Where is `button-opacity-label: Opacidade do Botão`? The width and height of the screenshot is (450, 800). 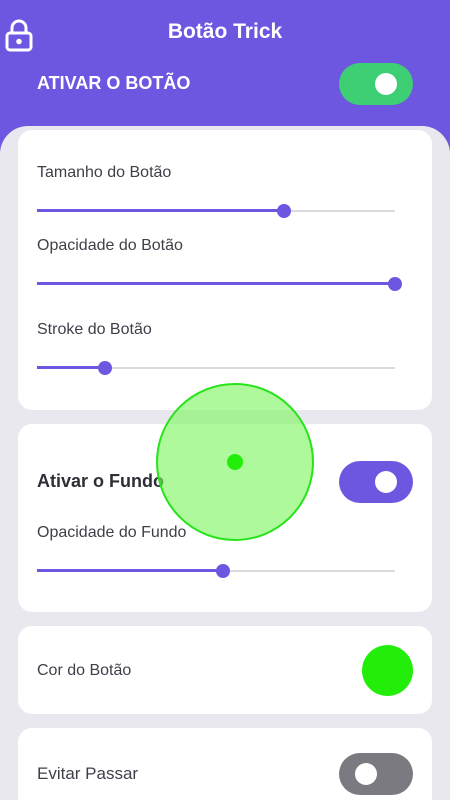 button-opacity-label: Opacidade do Botão is located at coordinates (110, 245).